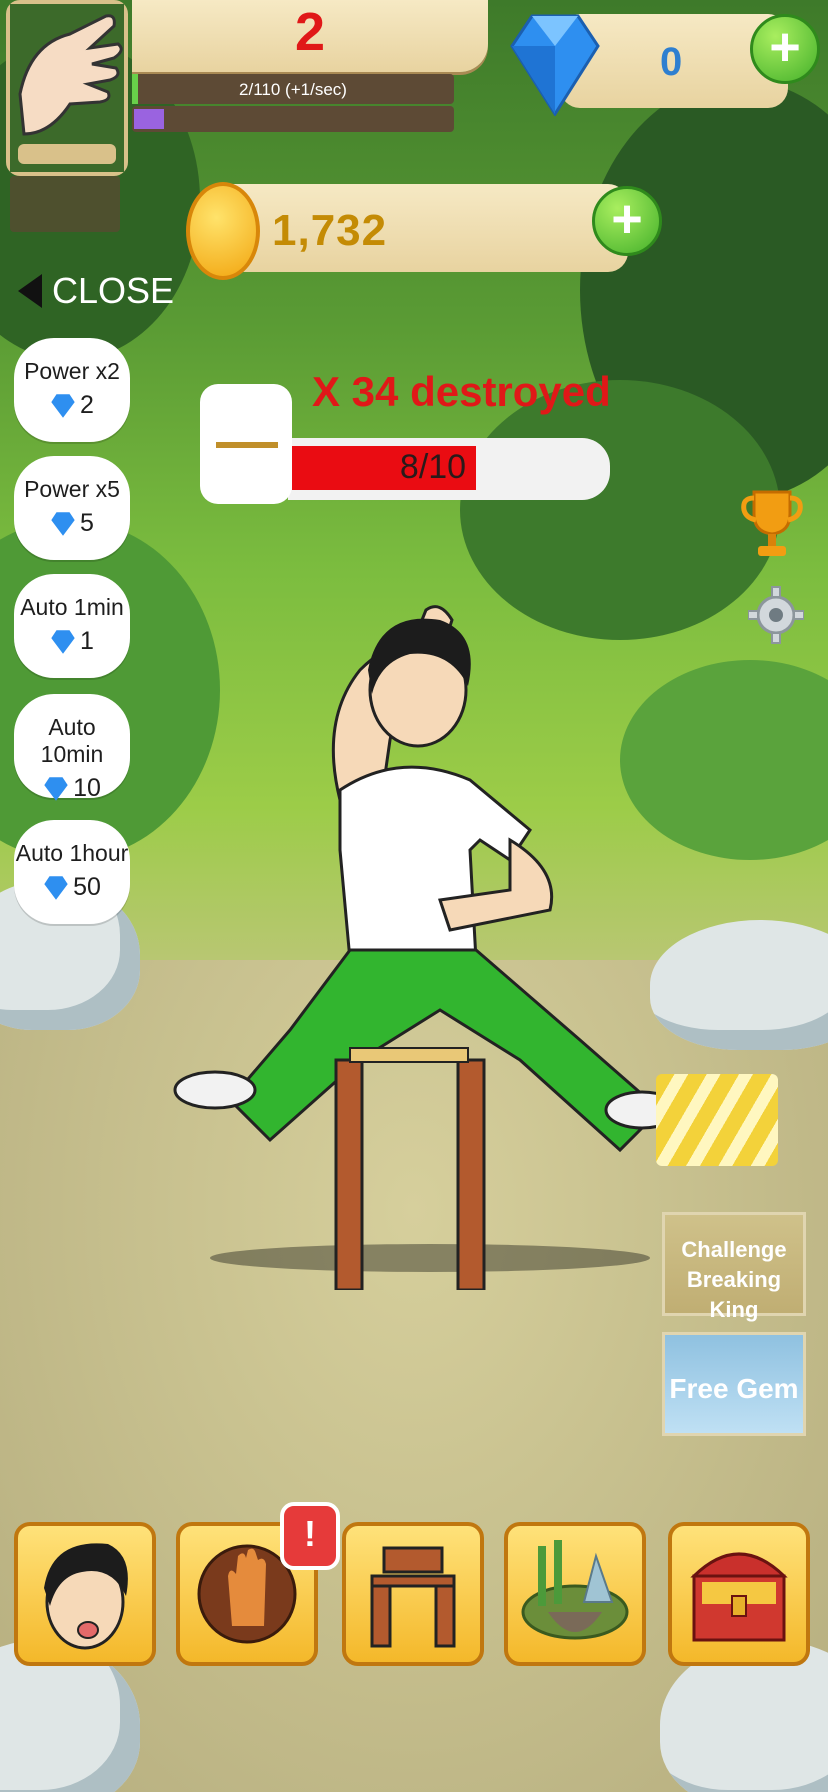  What do you see at coordinates (72, 853) in the screenshot?
I see `powerup-label: Auto 1hour` at bounding box center [72, 853].